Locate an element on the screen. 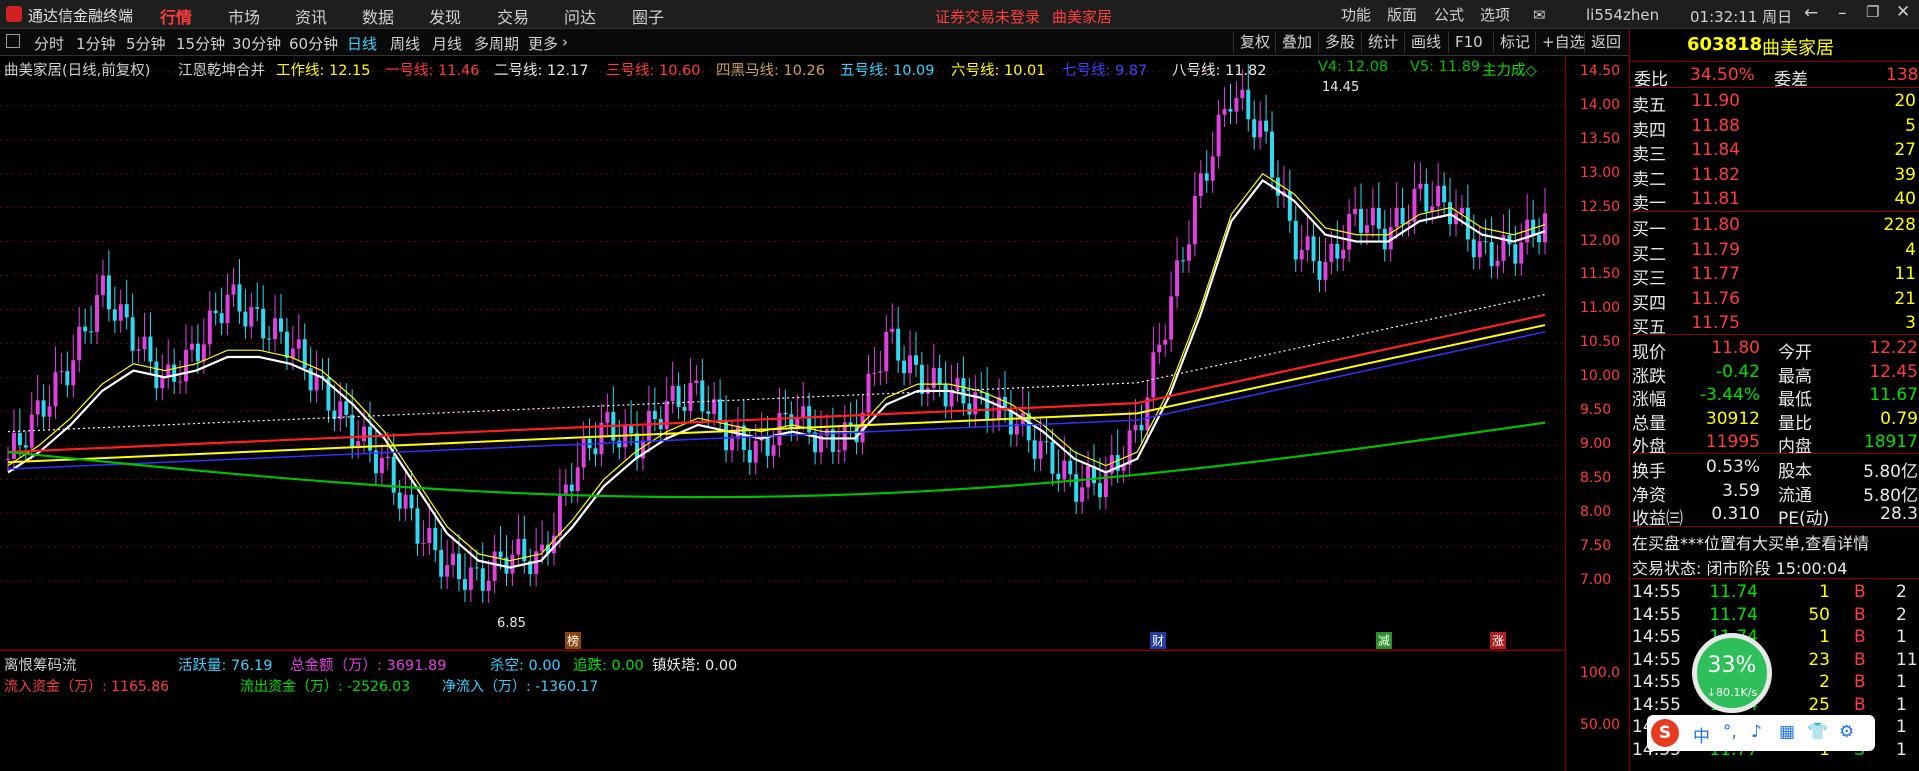 The image size is (1919, 771). period-more: 更多 is located at coordinates (543, 43).